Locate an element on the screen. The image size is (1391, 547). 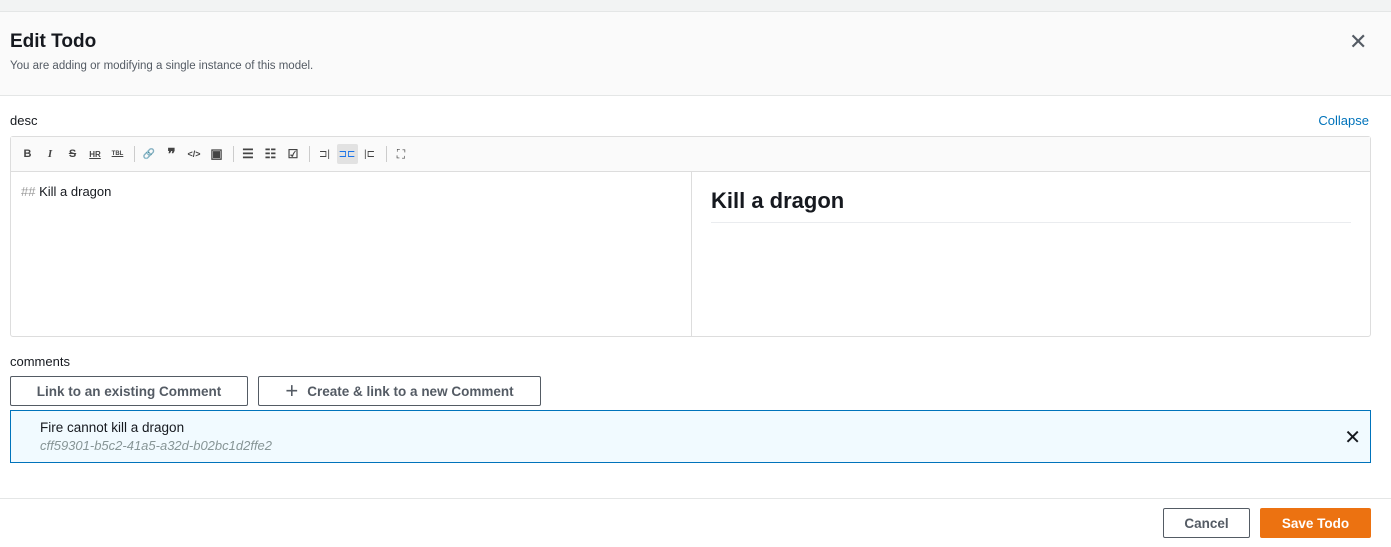
fullscreen-icon: ⛶ is located at coordinates (401, 154).